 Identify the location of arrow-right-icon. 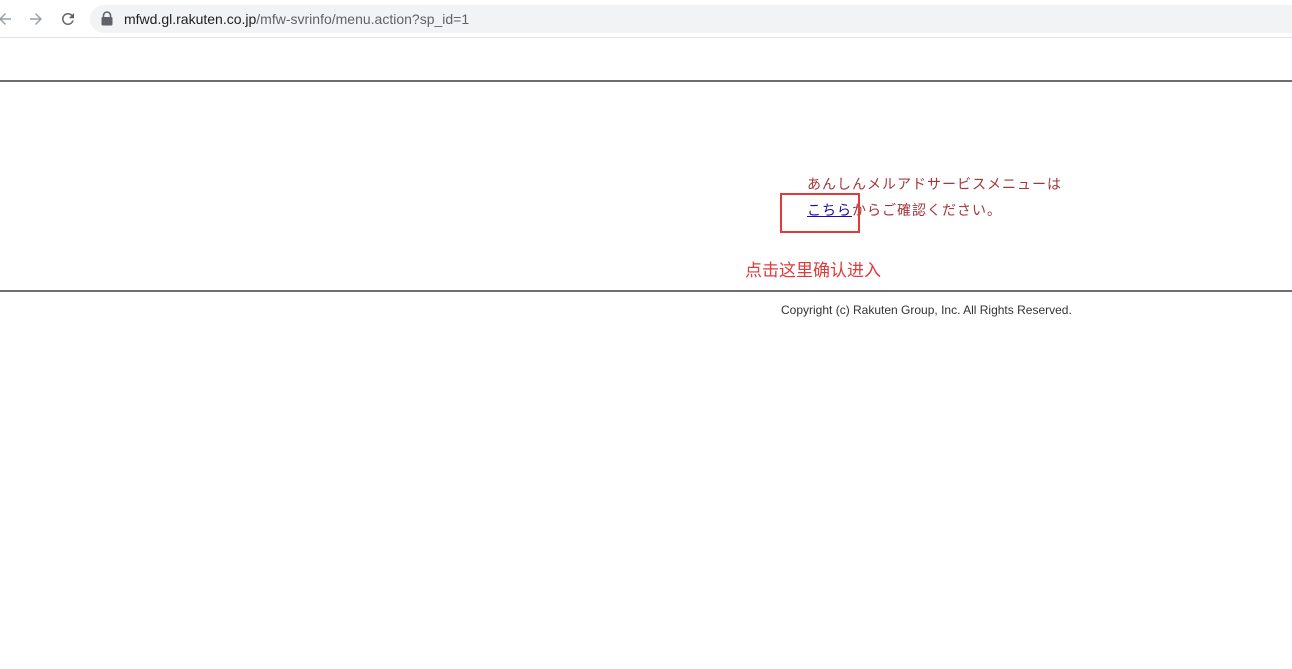
(36, 19).